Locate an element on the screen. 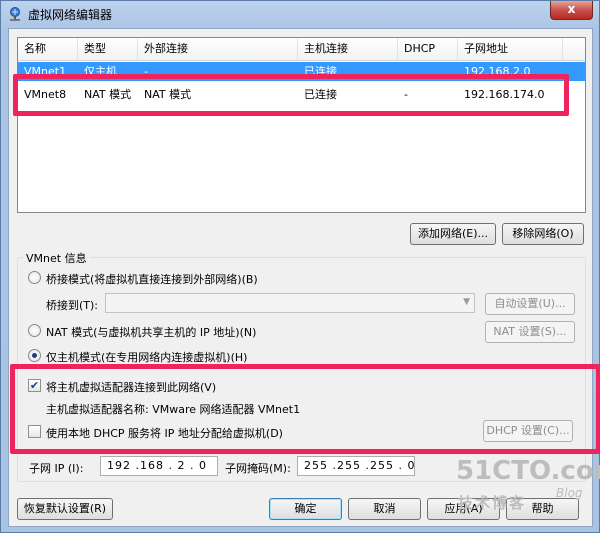  column-type: 类型 is located at coordinates (108, 49).